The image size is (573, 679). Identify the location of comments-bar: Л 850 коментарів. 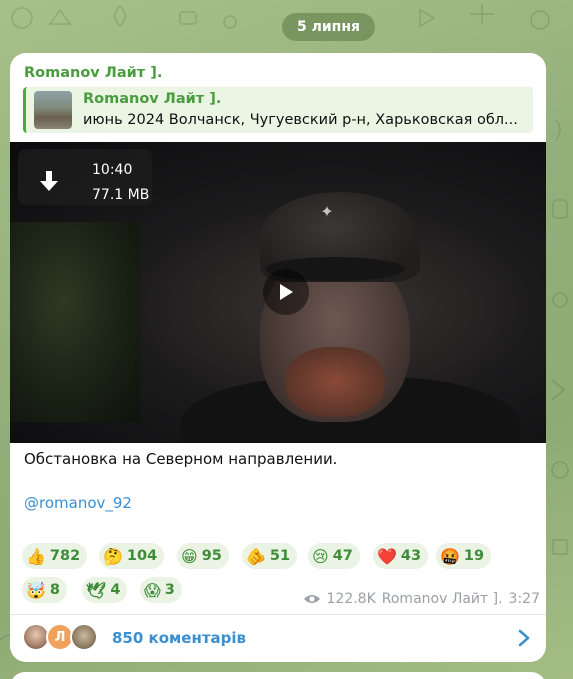
(278, 638).